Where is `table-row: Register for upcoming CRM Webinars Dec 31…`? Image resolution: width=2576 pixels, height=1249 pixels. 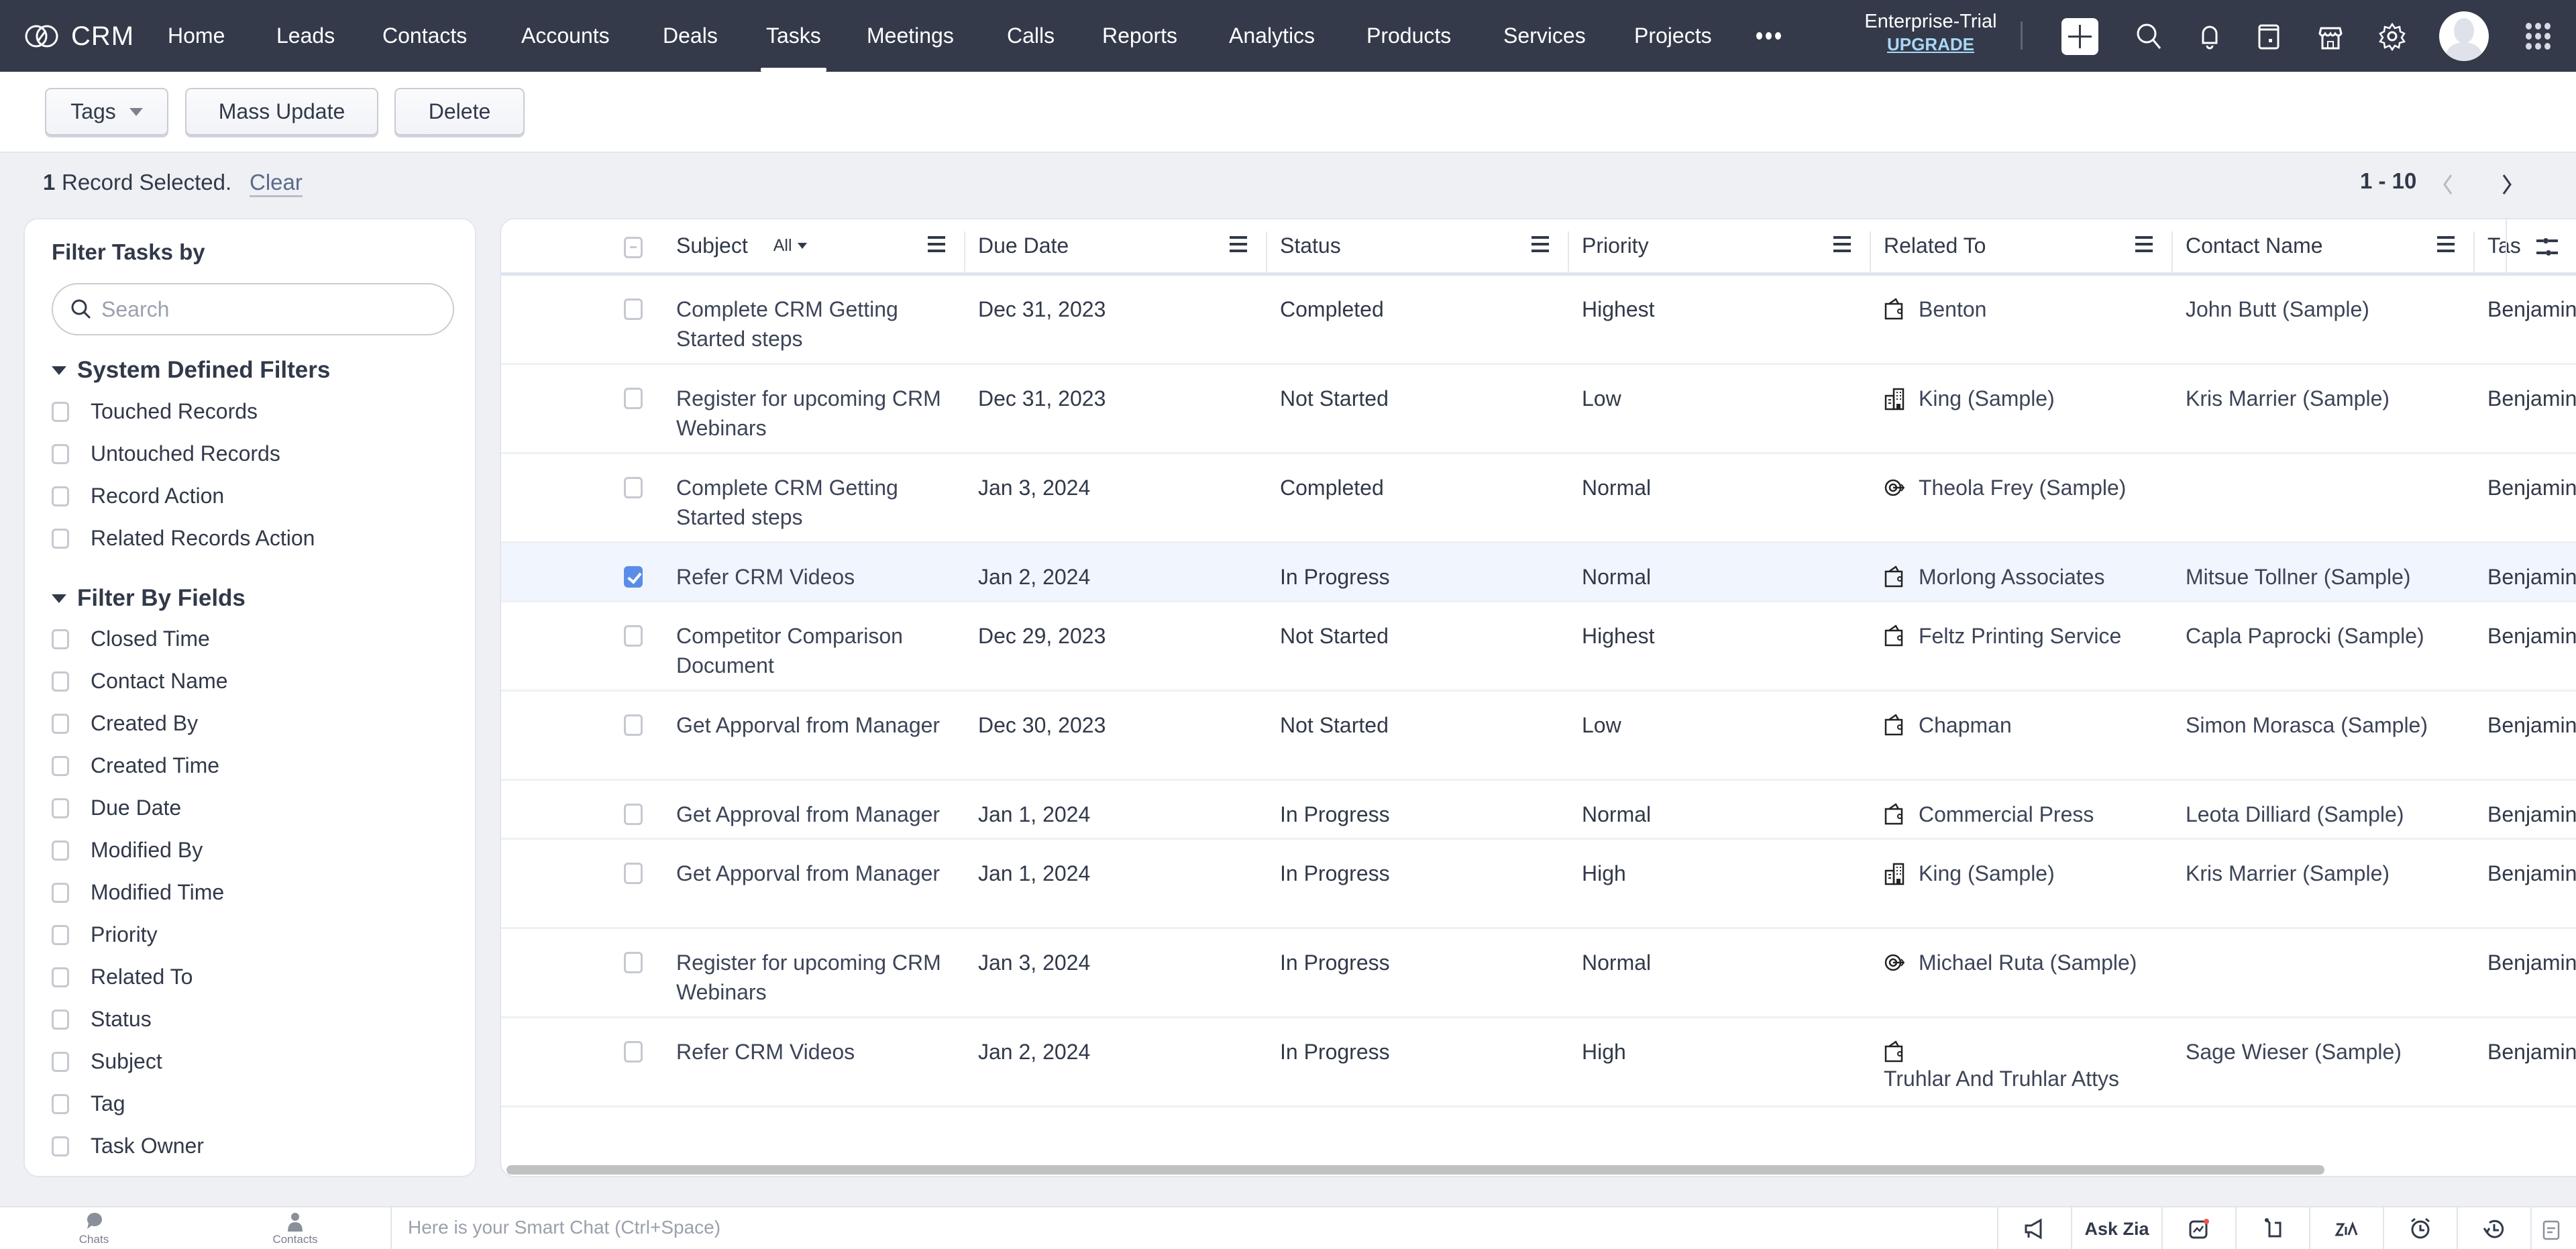 table-row: Register for upcoming CRM Webinars Dec 31… is located at coordinates (1538, 409).